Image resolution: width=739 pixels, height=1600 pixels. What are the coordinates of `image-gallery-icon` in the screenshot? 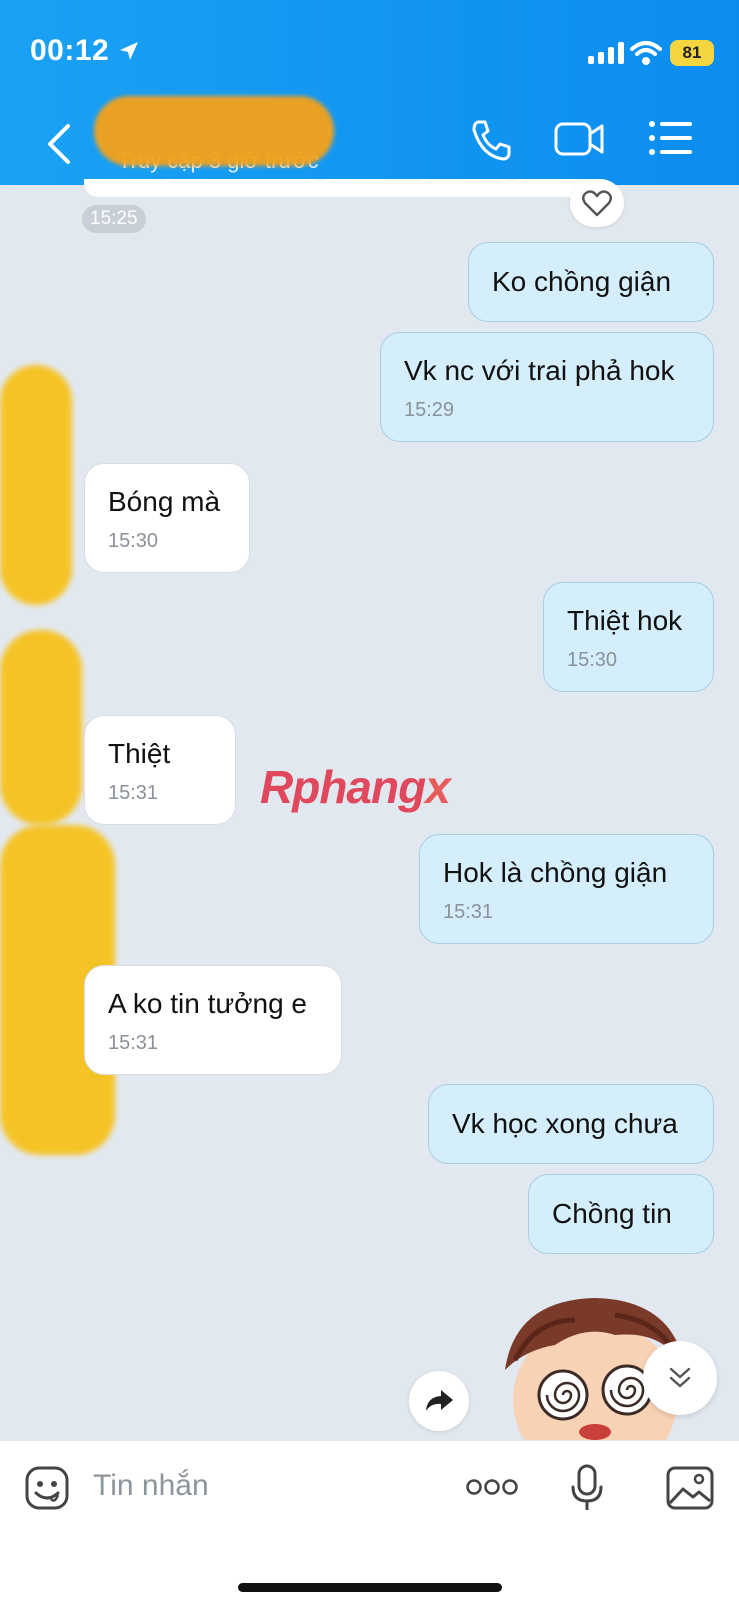 It's located at (690, 1488).